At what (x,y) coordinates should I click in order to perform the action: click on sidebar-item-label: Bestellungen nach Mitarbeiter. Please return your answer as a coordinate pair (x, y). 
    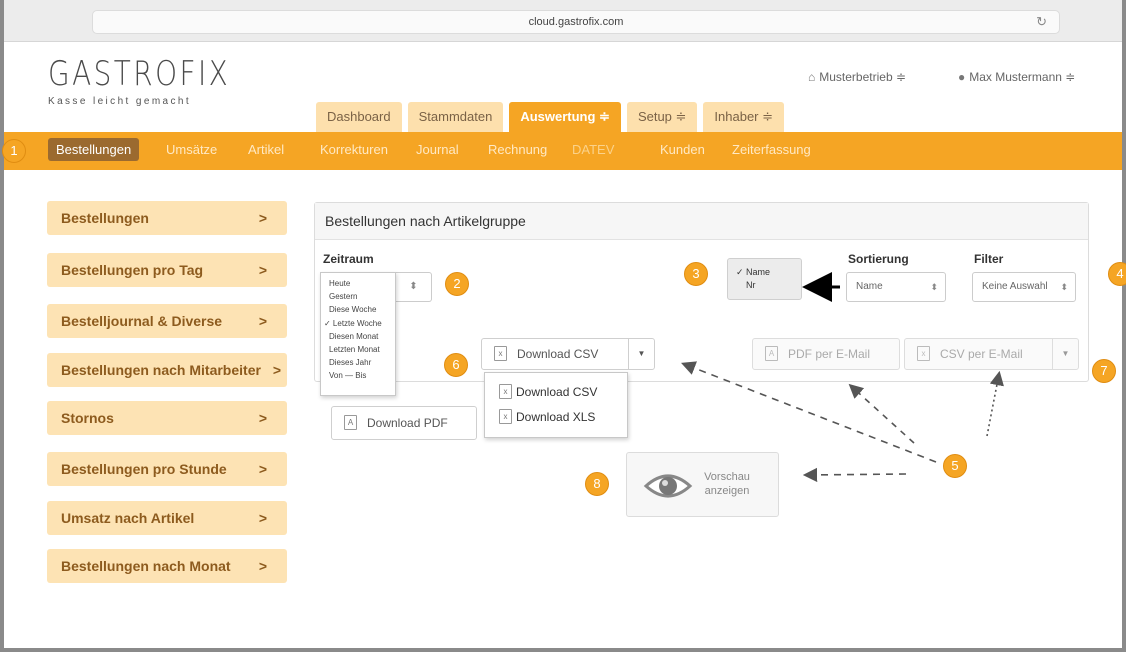
    Looking at the image, I should click on (161, 370).